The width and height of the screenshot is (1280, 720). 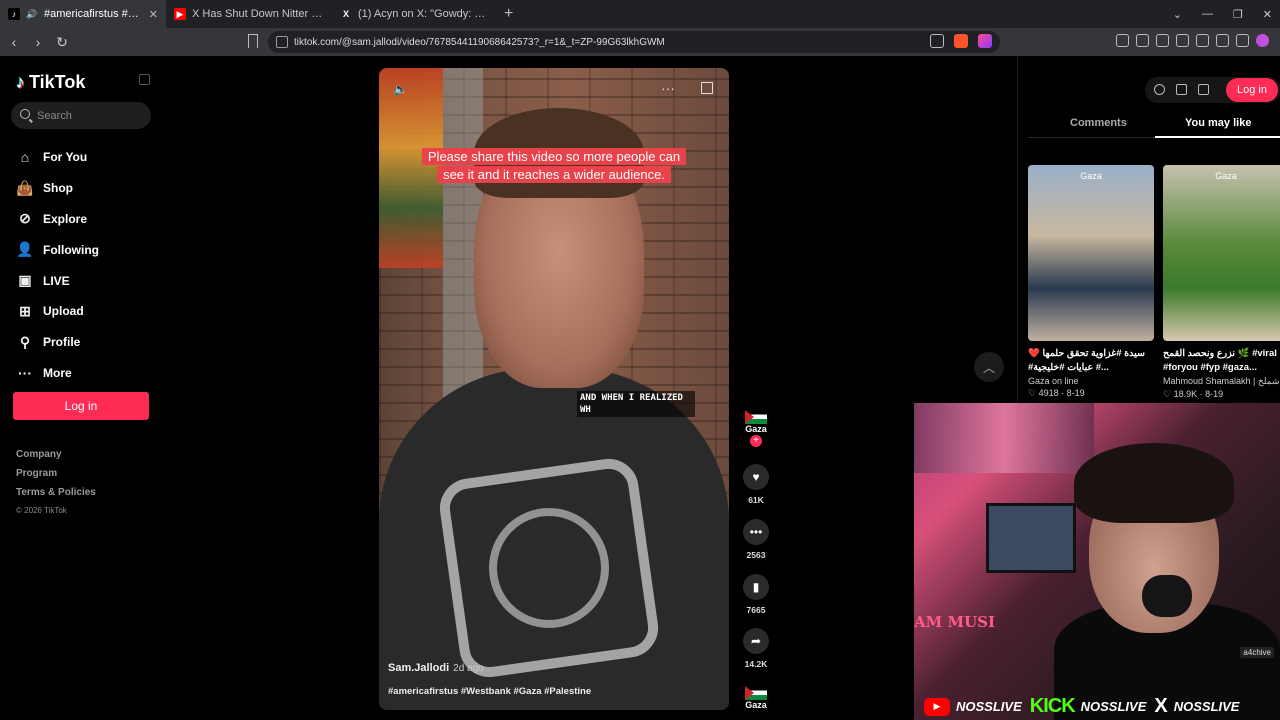 What do you see at coordinates (153, 14) in the screenshot?
I see `close-tab-icon: ✕` at bounding box center [153, 14].